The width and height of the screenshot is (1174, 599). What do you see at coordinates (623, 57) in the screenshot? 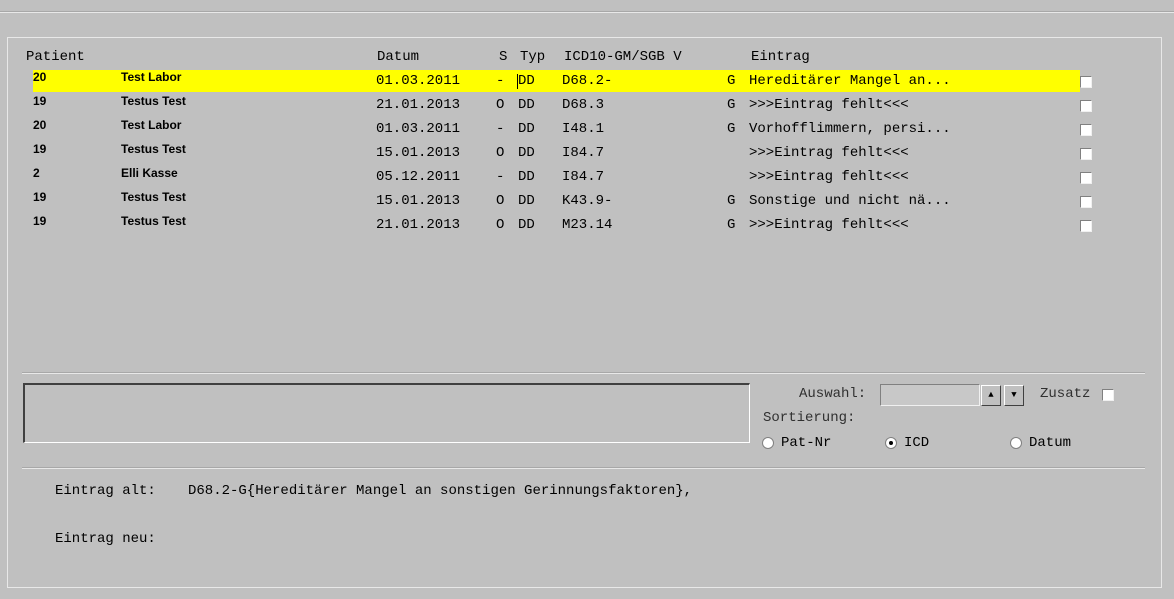
I see `column-header-icd: ICD10-GM/SGB V` at bounding box center [623, 57].